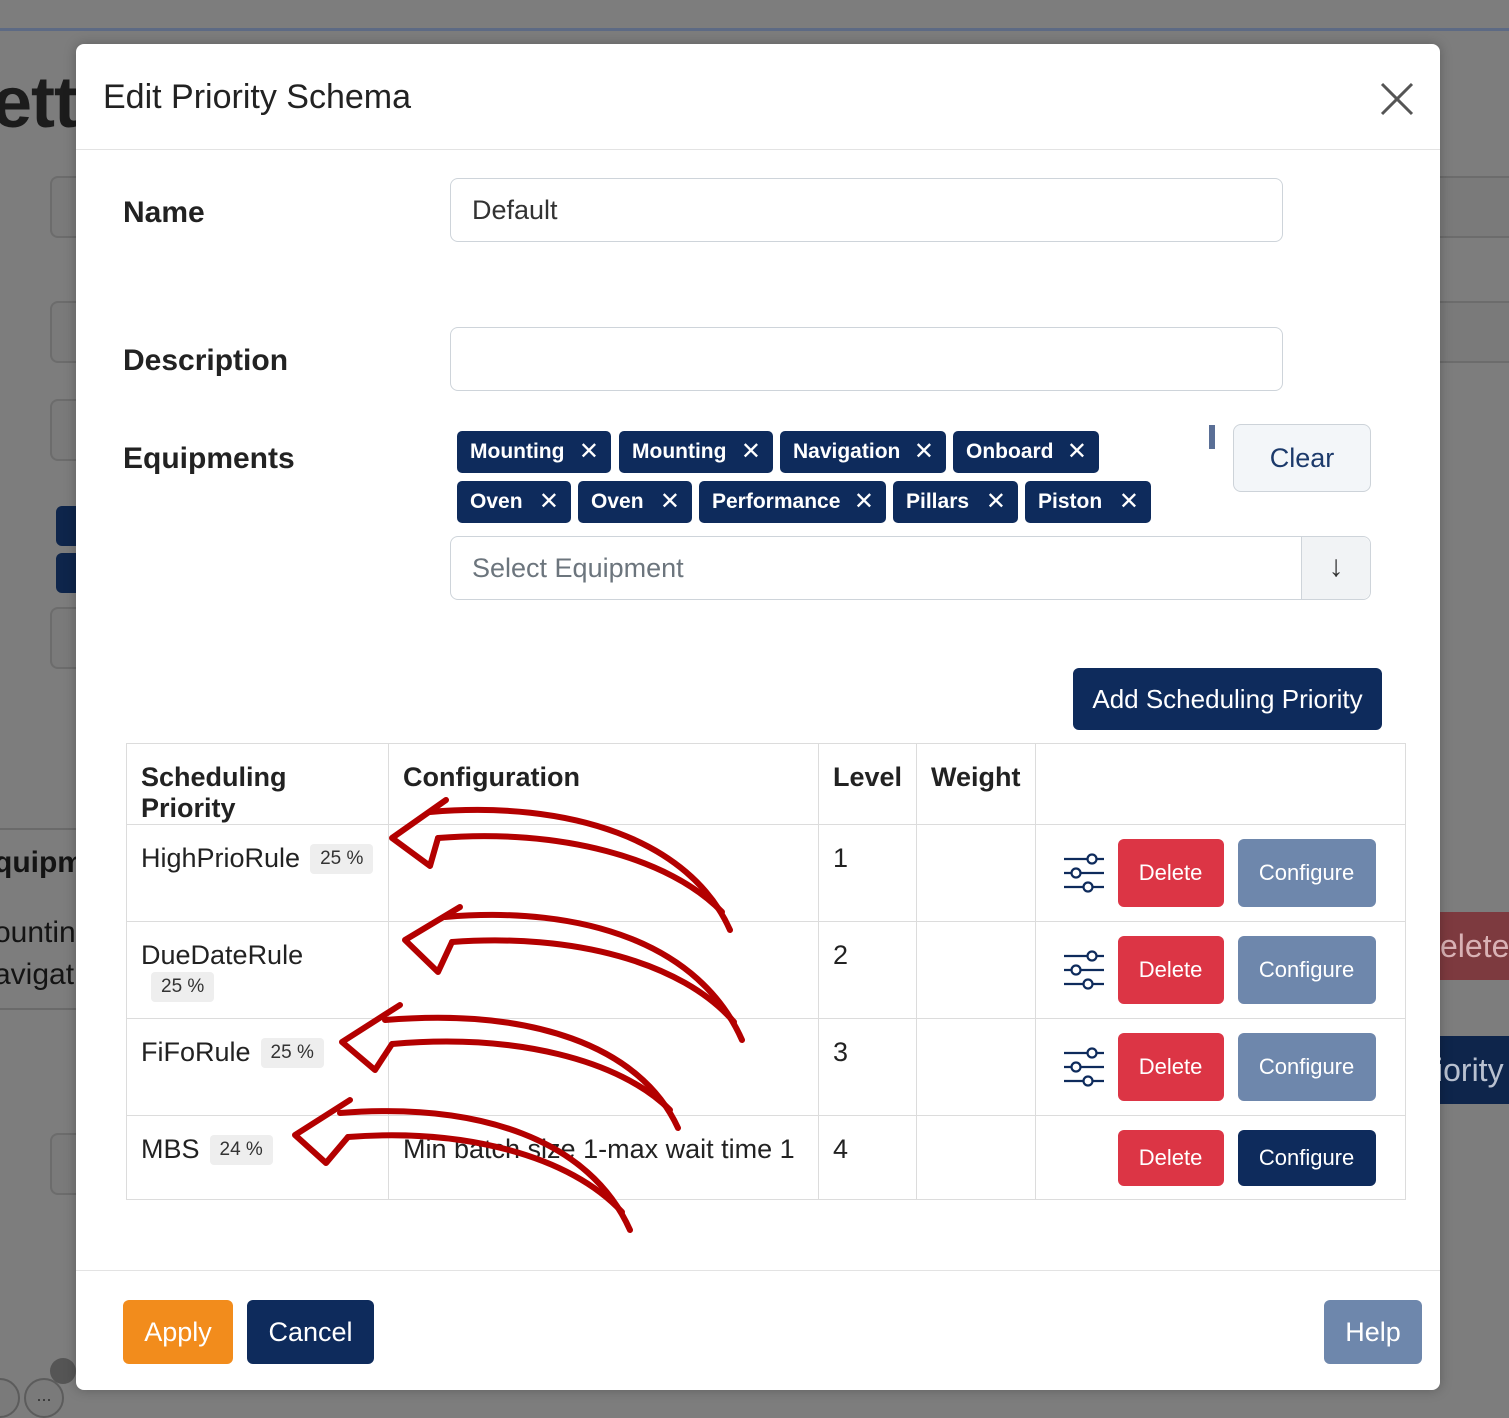  What do you see at coordinates (38, 932) in the screenshot?
I see `background-mounting-label: ountin` at bounding box center [38, 932].